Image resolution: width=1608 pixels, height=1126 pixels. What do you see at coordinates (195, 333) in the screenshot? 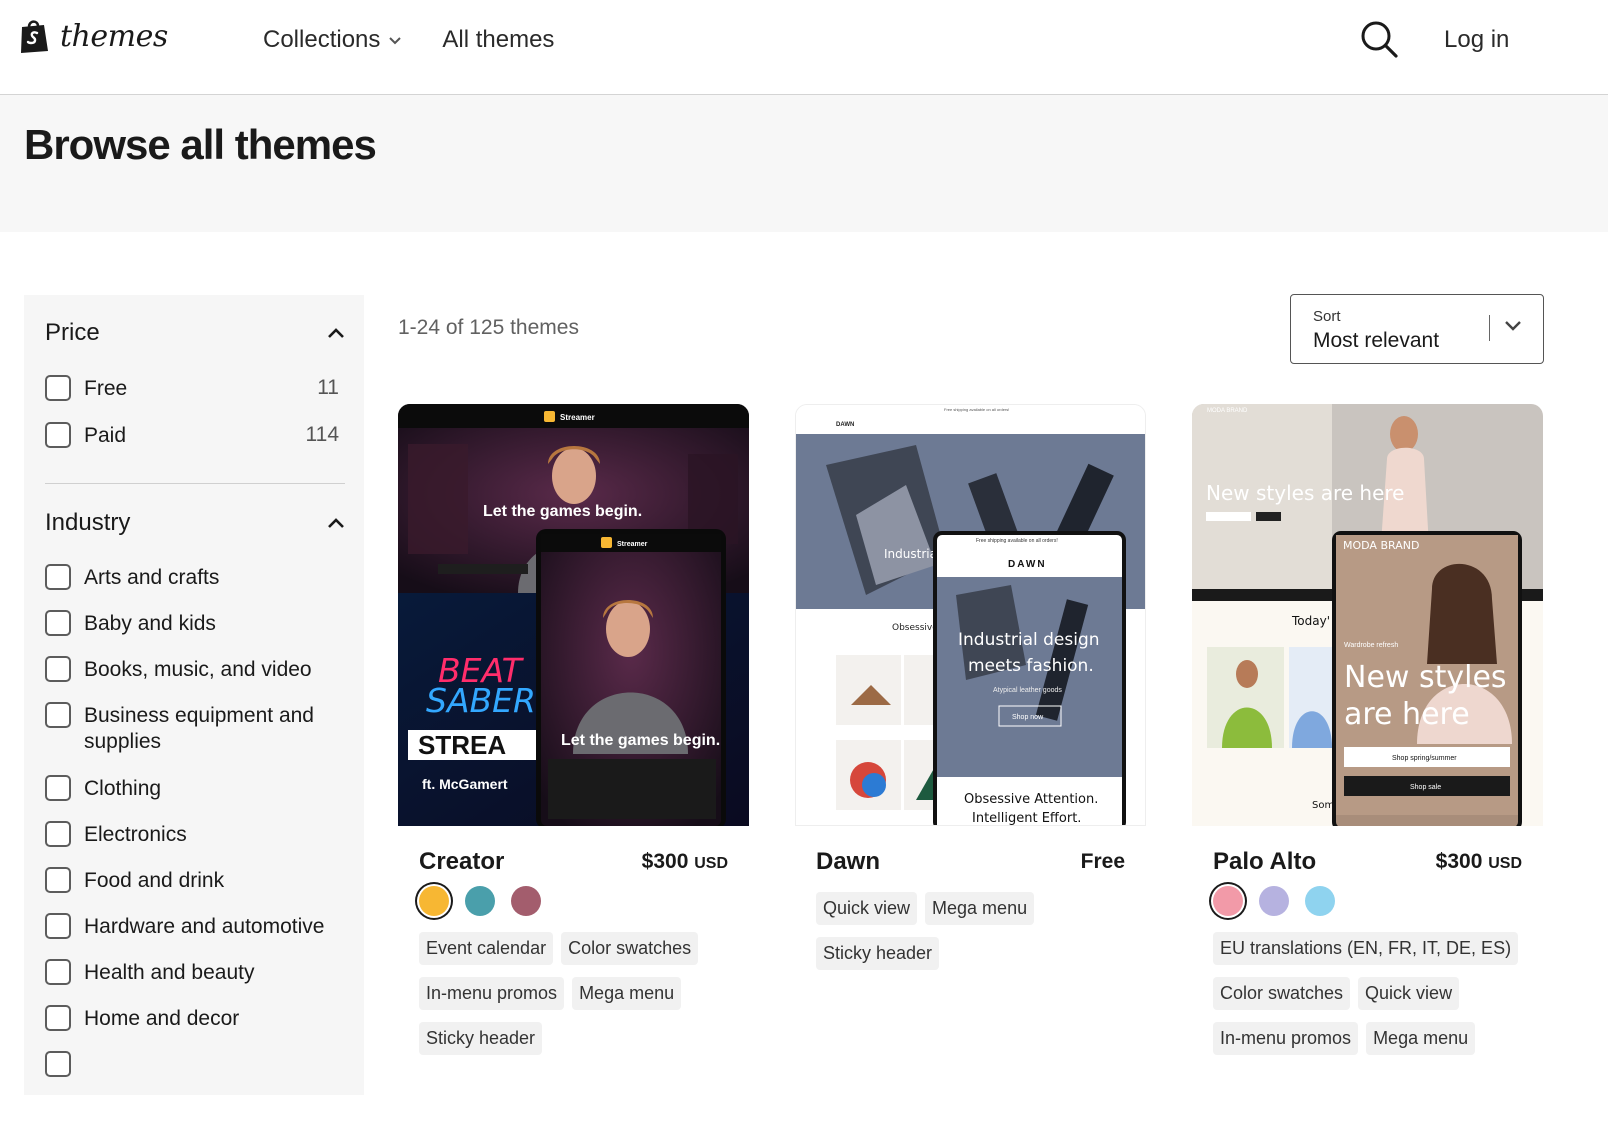
I see `price-filter-header: Price` at bounding box center [195, 333].